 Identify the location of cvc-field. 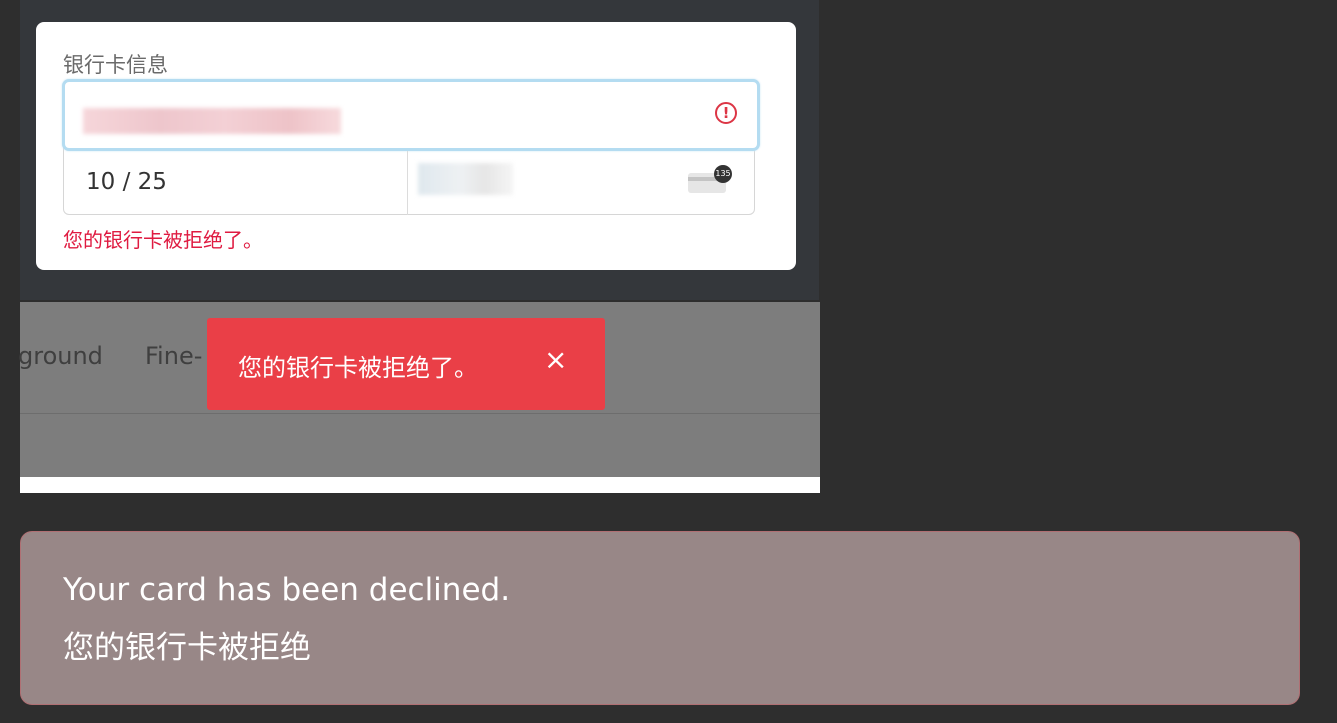
(465, 179).